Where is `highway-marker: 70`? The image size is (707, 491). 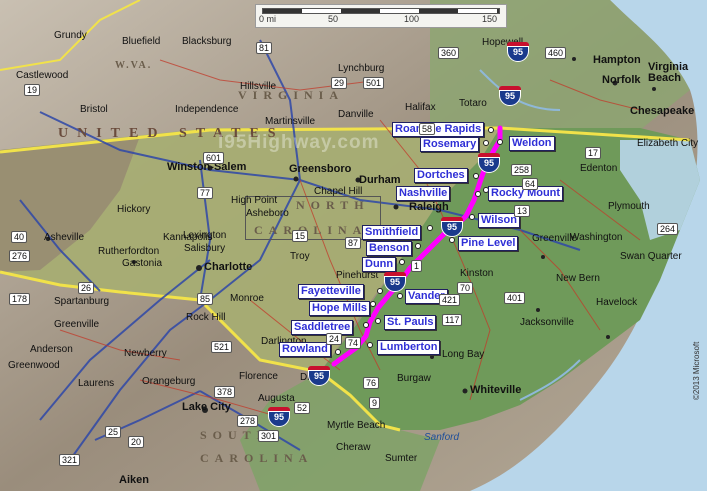 highway-marker: 70 is located at coordinates (465, 288).